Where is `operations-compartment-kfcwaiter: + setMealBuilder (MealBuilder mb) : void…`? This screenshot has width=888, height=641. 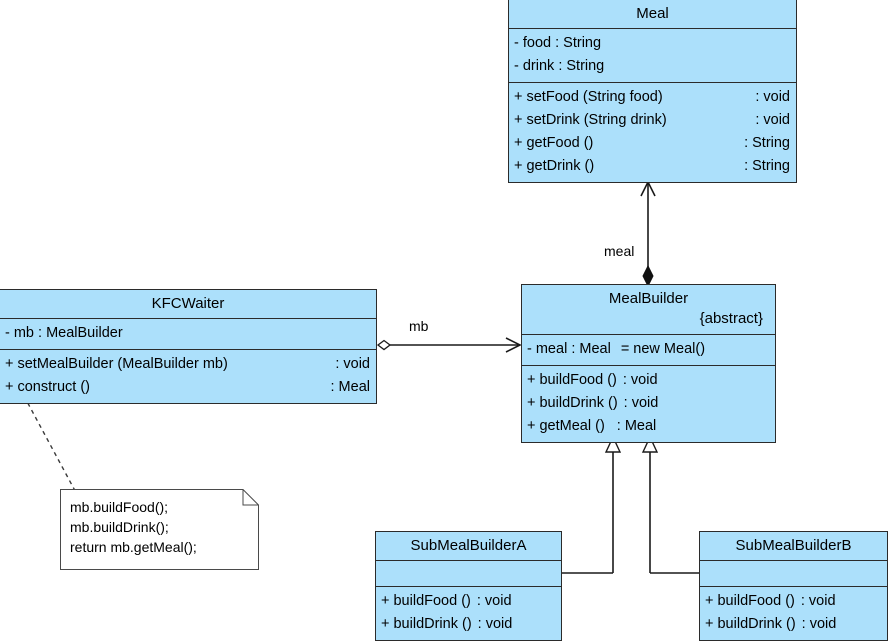
operations-compartment-kfcwaiter: + setMealBuilder (MealBuilder mb) : void… is located at coordinates (188, 376).